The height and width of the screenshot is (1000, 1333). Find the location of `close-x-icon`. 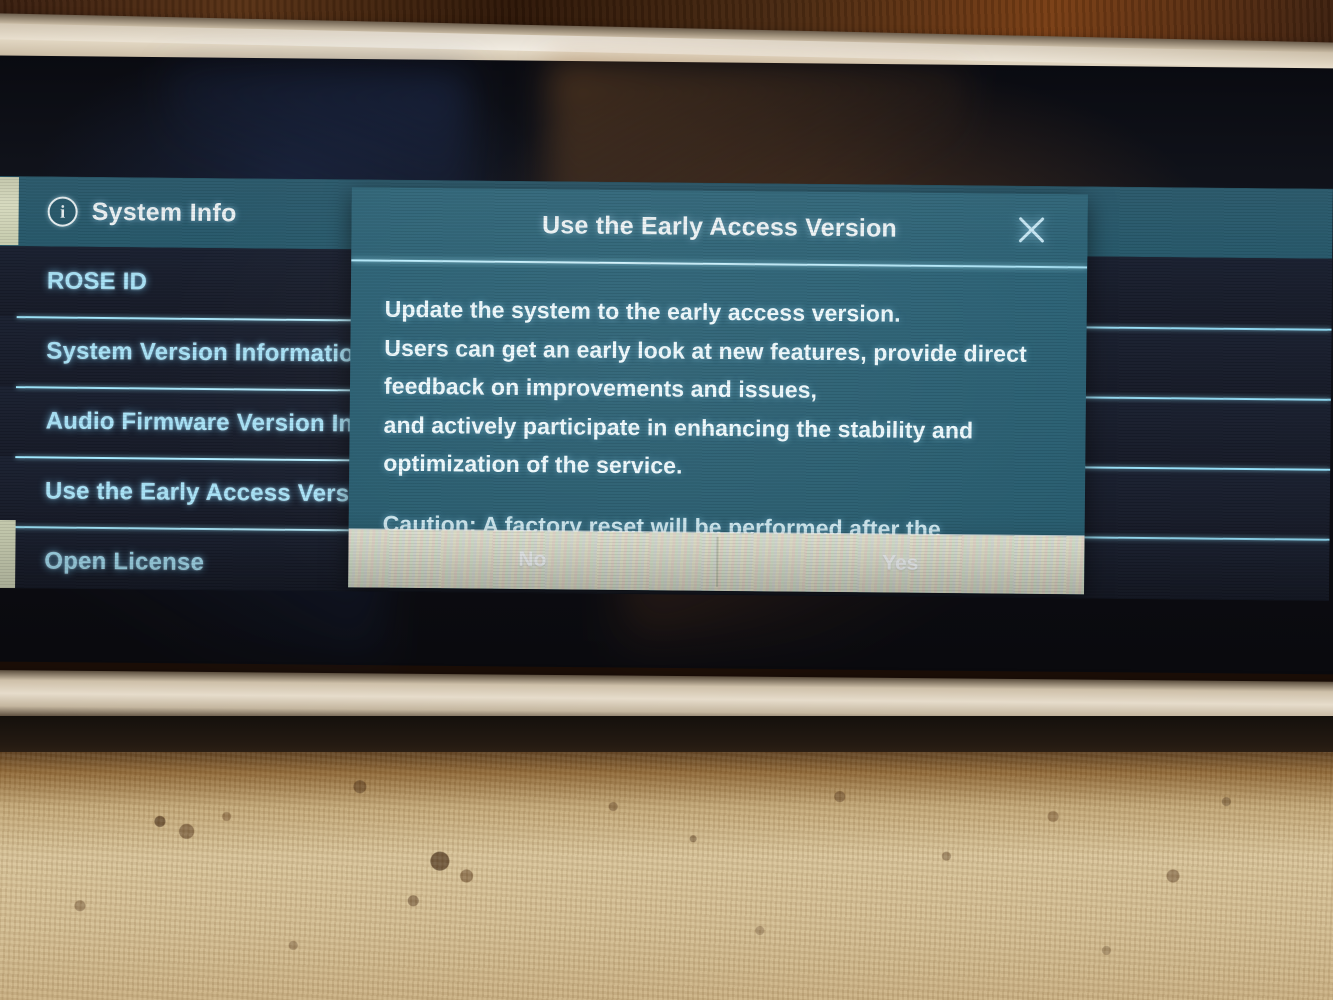

close-x-icon is located at coordinates (1031, 230).